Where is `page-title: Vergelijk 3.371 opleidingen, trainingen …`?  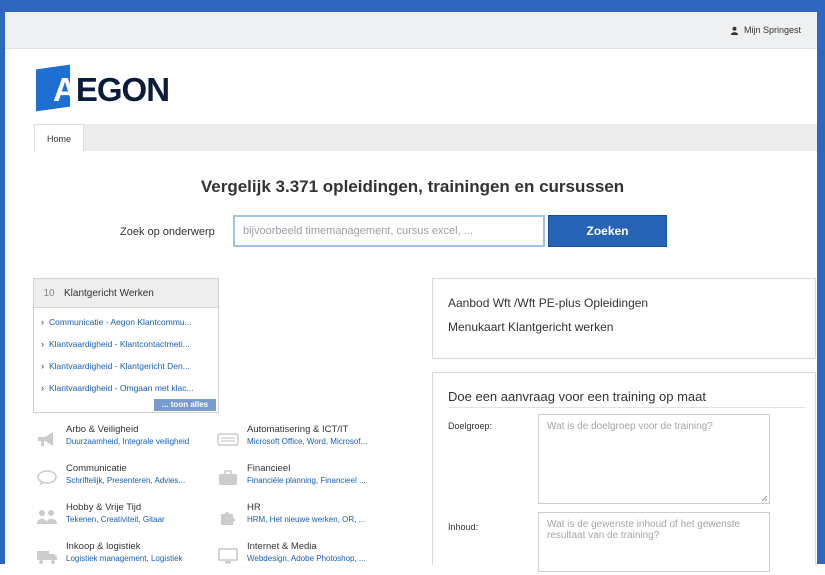 page-title: Vergelijk 3.371 opleidingen, trainingen … is located at coordinates (412, 186).